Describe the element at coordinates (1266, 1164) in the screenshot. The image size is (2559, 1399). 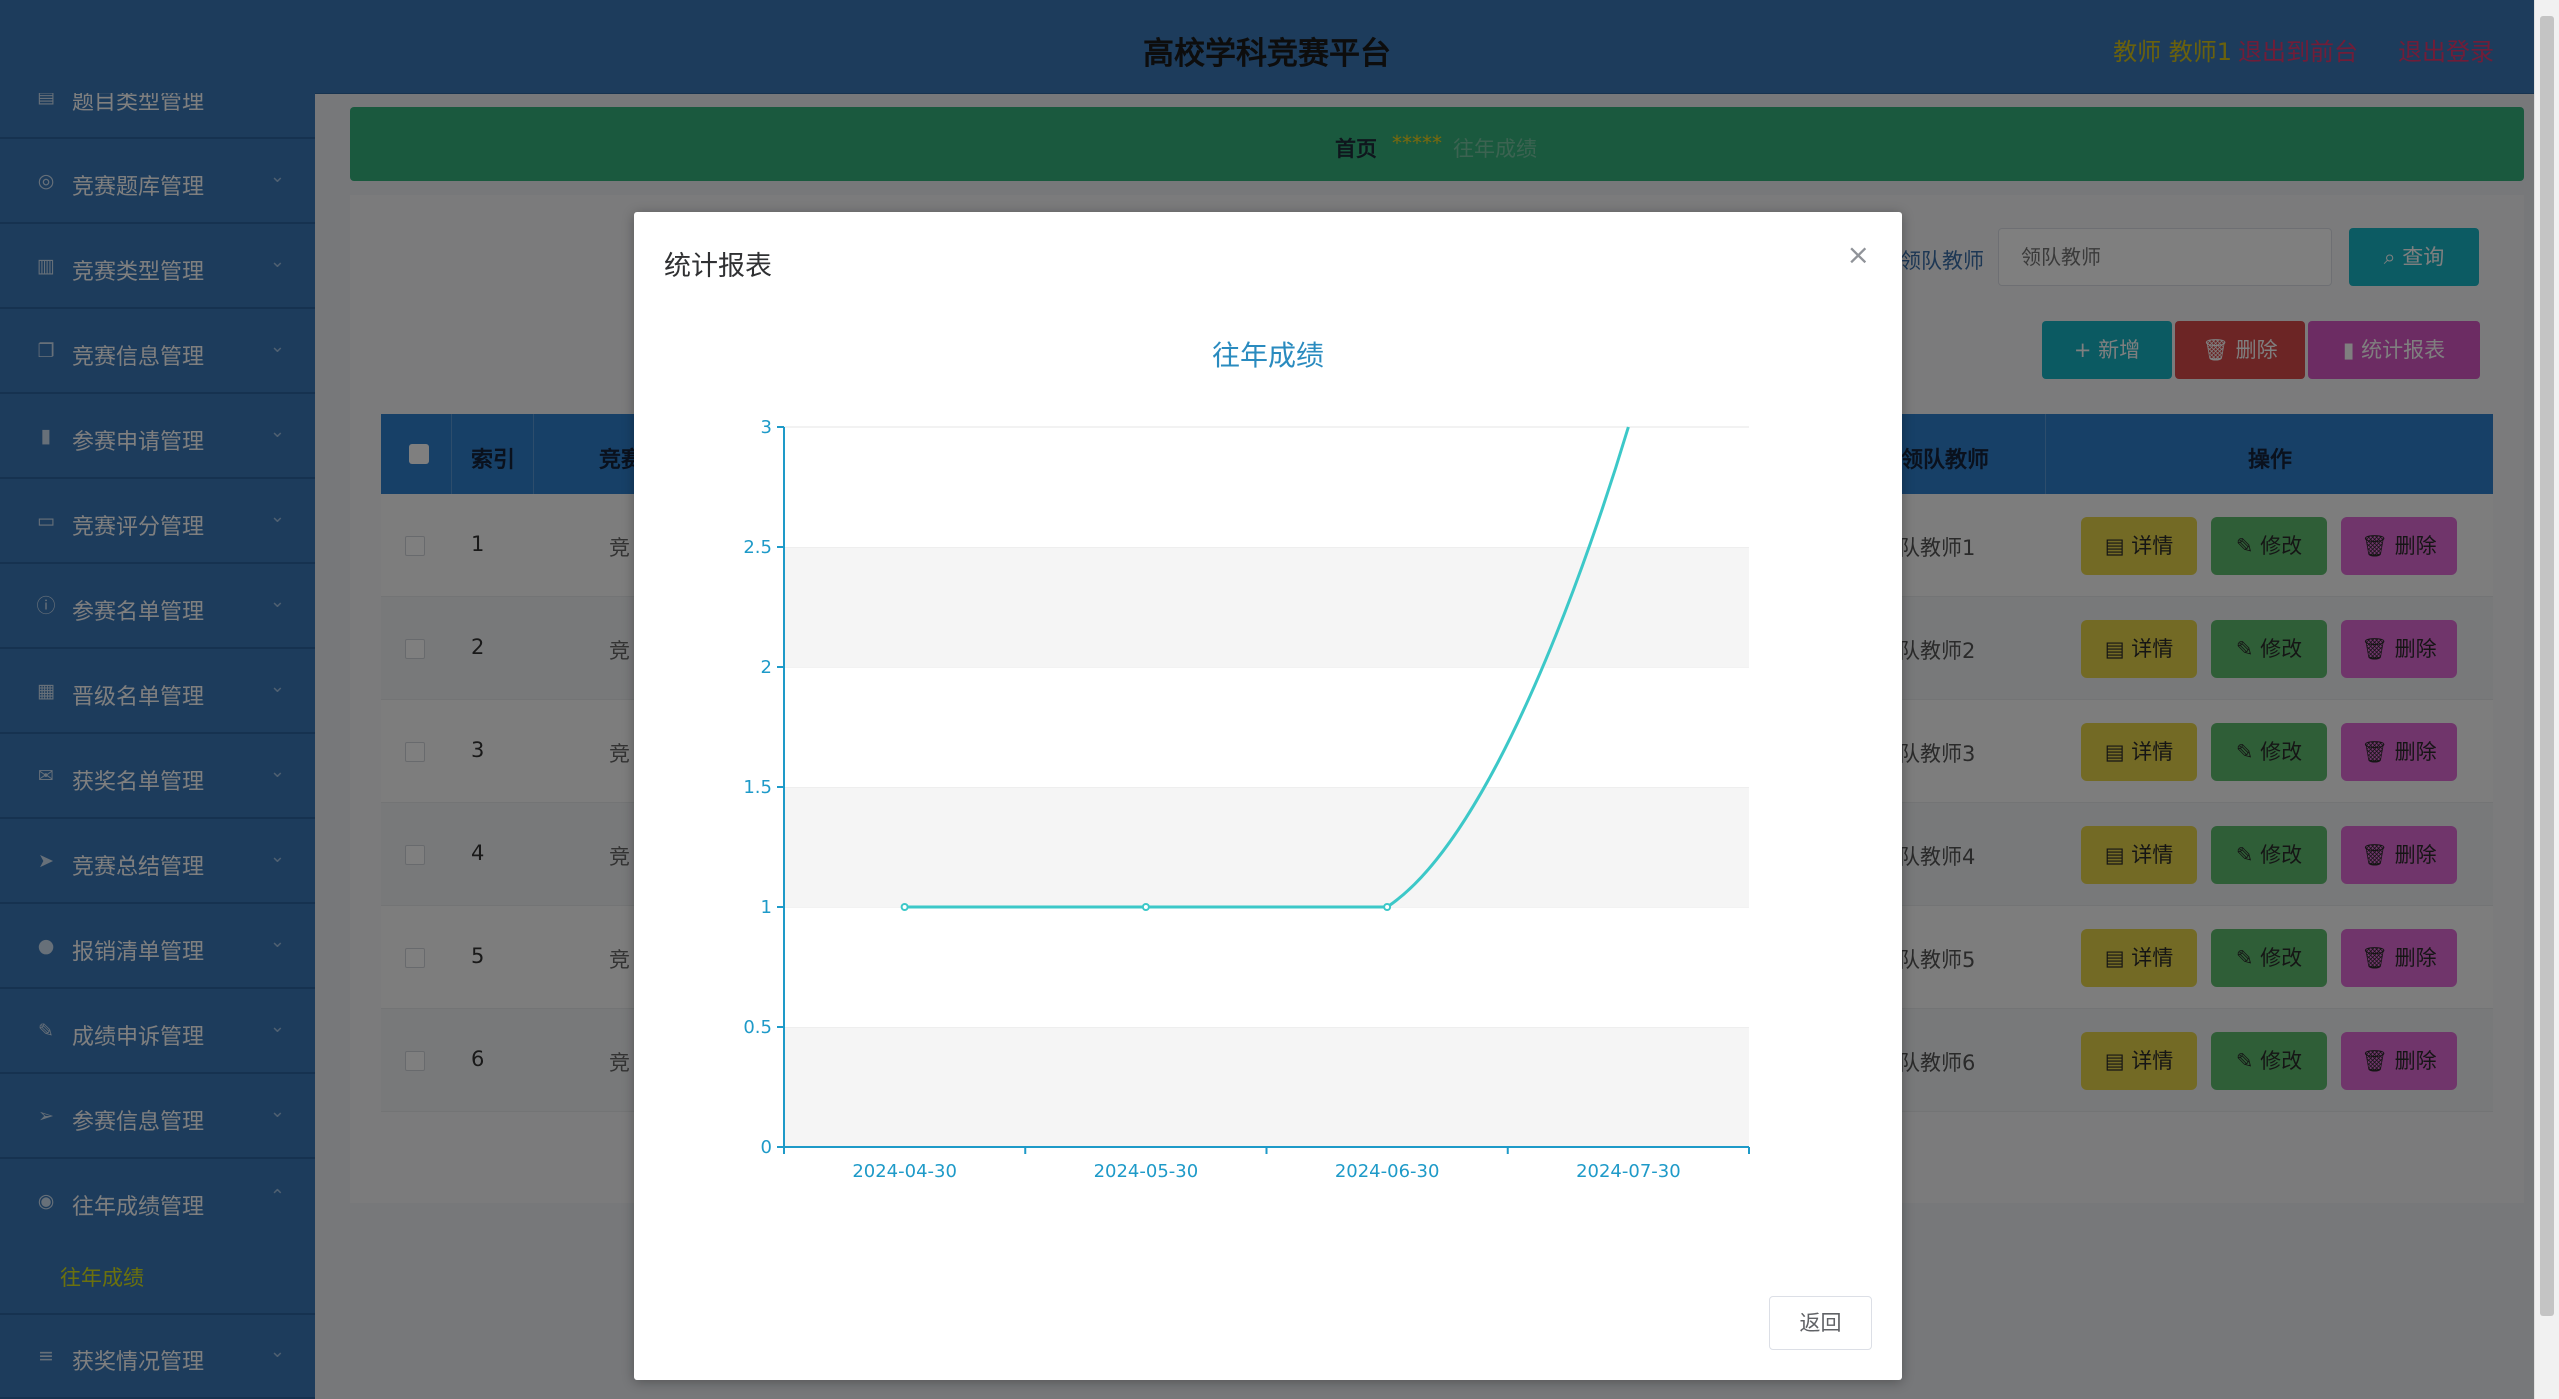
I see `x-axis-ticks: 2024-04-30 2024-05-30 2024-06-30 2024-07-30` at that location.